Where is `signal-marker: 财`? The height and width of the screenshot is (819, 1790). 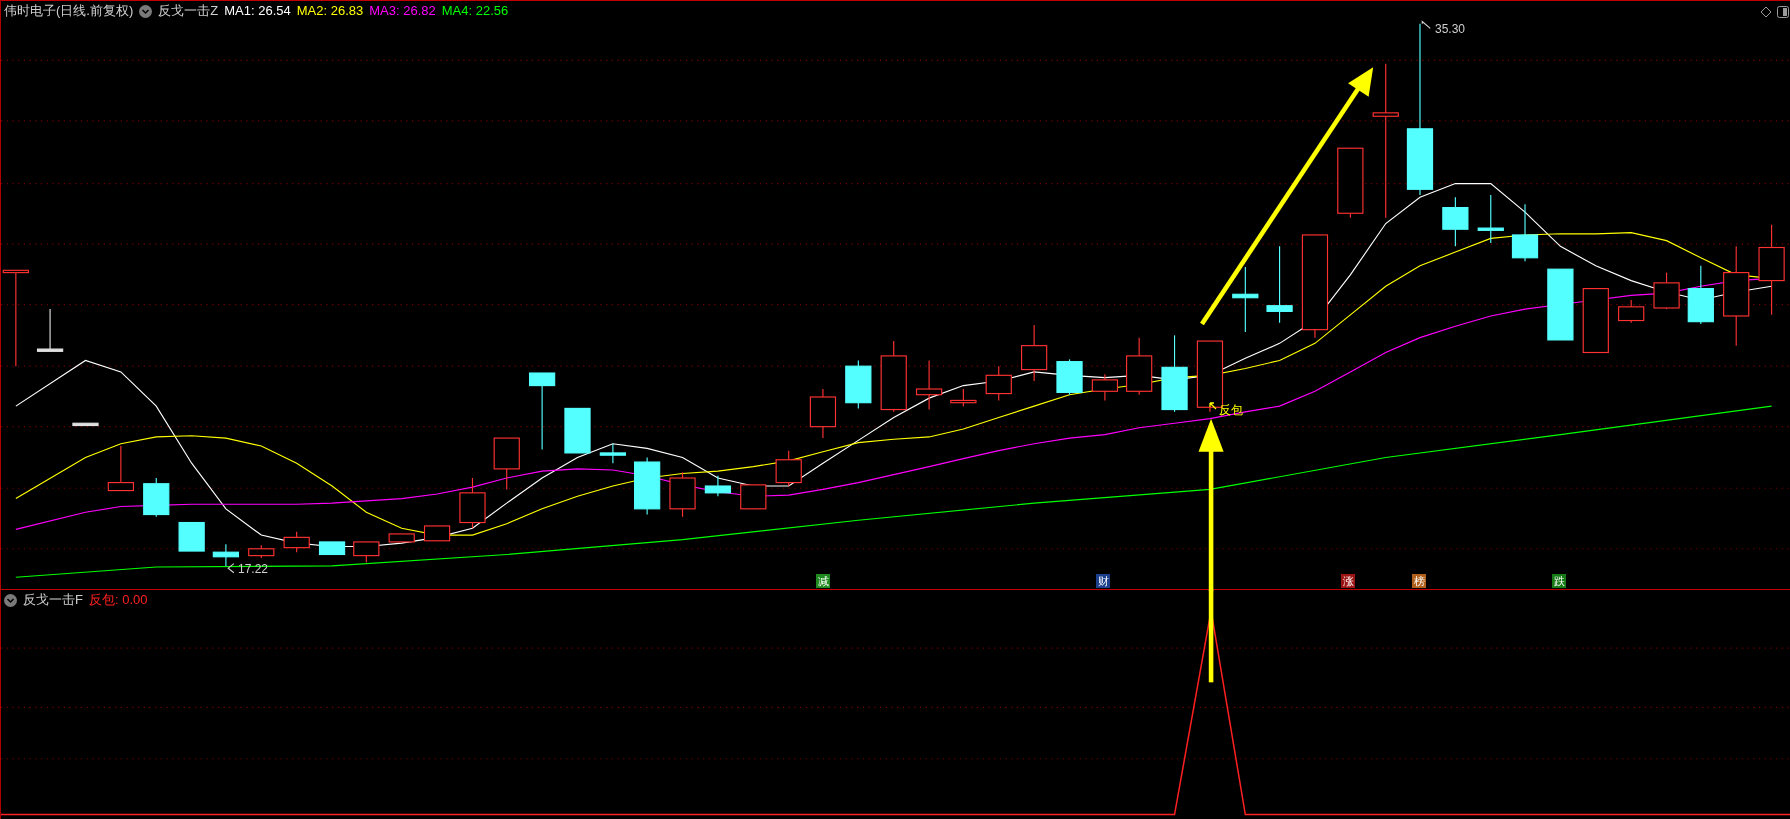
signal-marker: 财 is located at coordinates (1103, 581).